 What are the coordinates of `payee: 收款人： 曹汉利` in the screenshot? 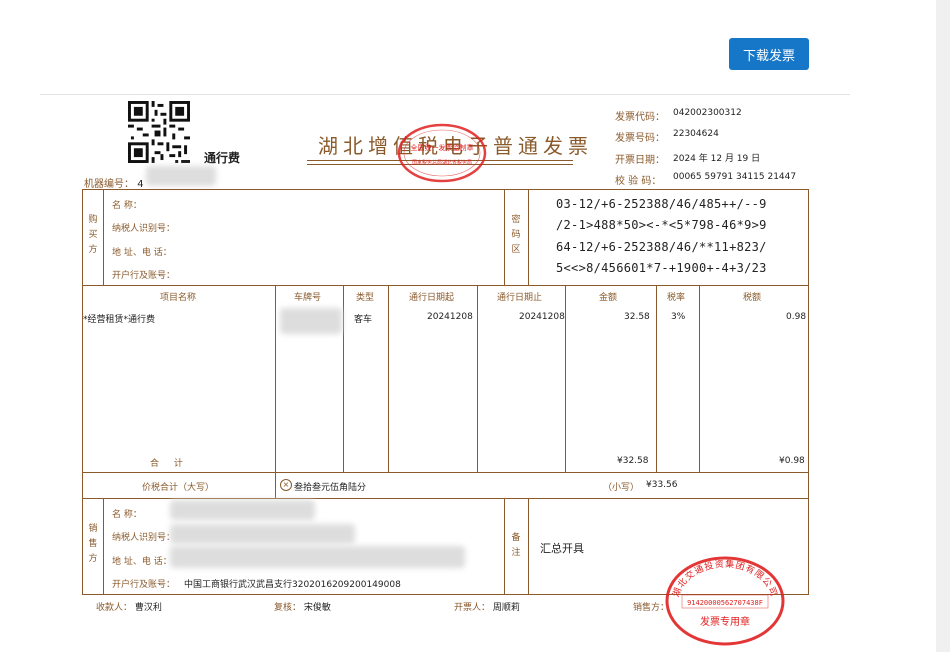 It's located at (129, 606).